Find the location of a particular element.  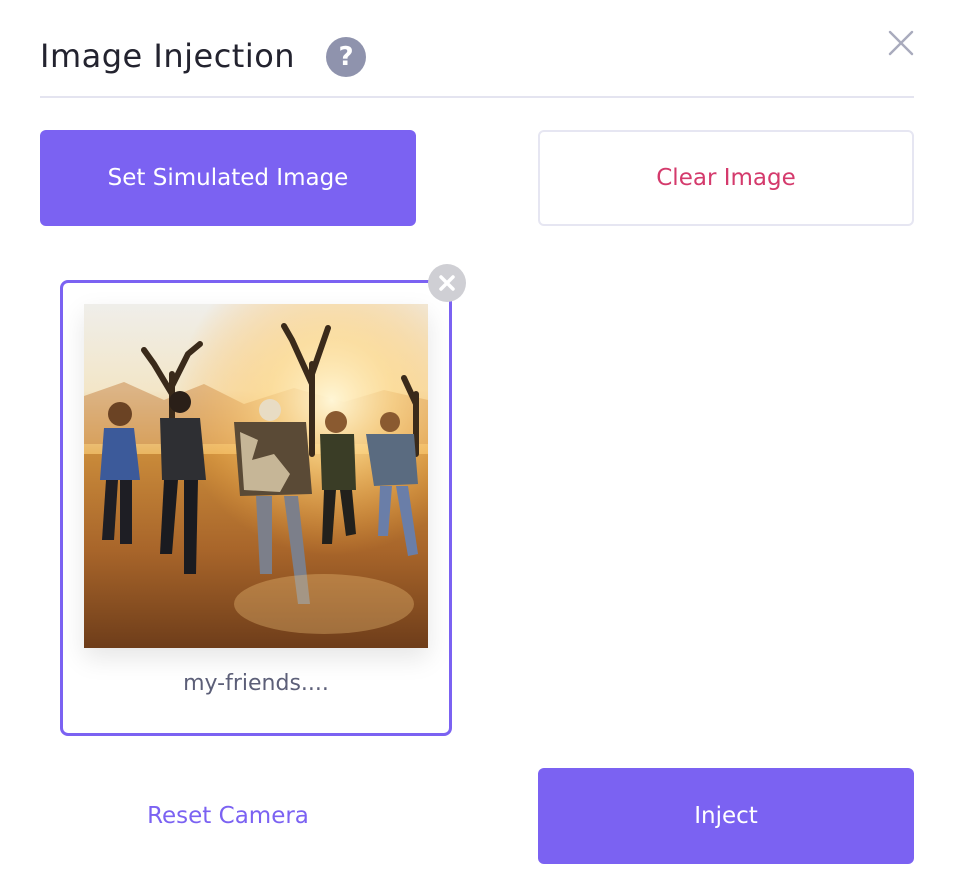

set-simulated-image-label: Set Simulated Image is located at coordinates (228, 178).